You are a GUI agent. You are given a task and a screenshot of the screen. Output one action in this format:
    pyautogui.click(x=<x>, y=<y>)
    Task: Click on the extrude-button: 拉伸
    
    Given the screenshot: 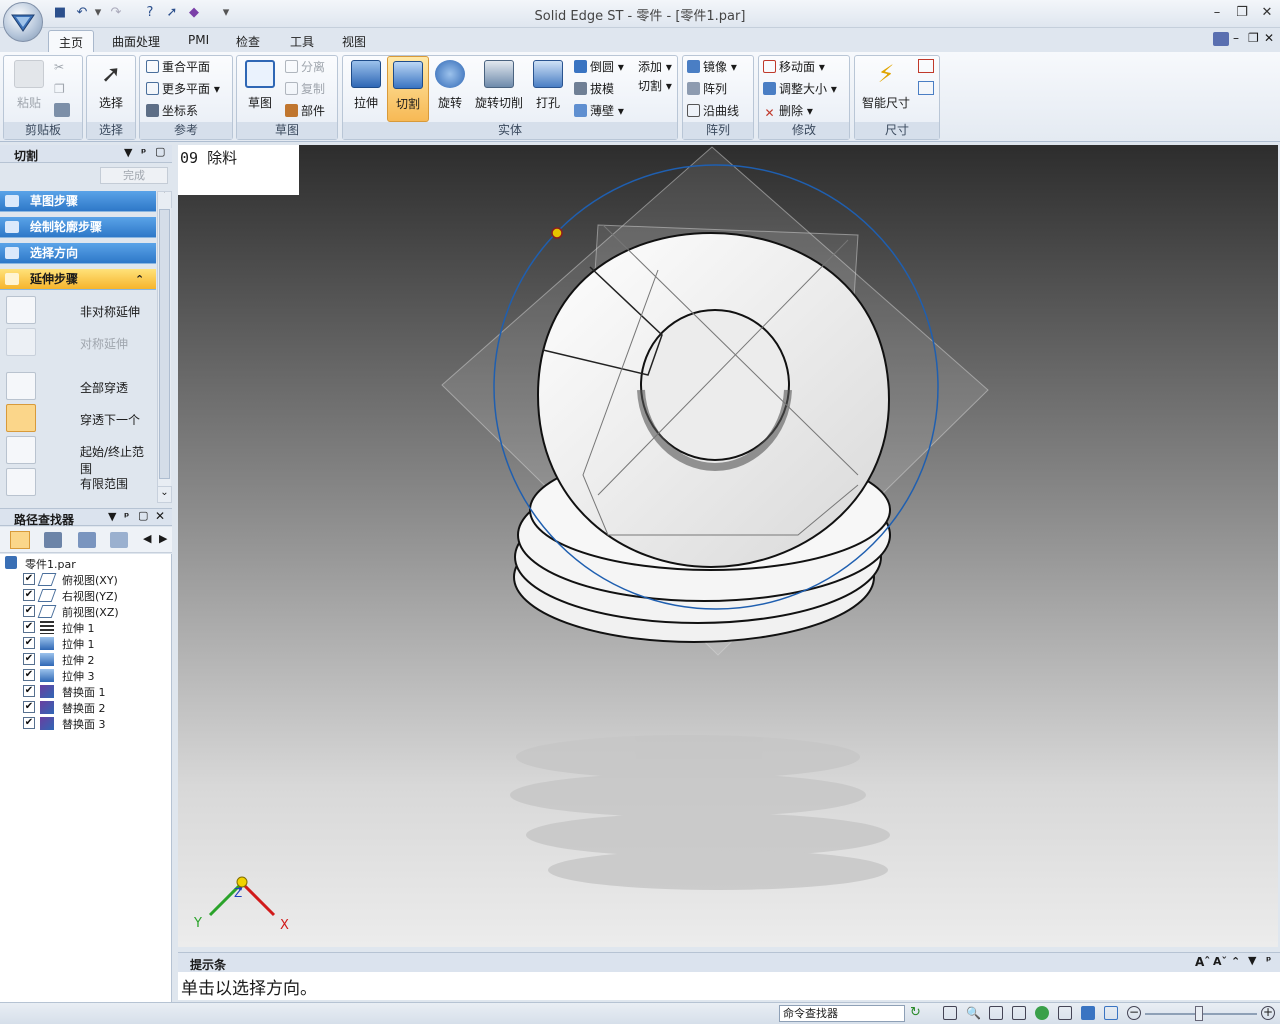 What is the action you would take?
    pyautogui.click(x=366, y=85)
    